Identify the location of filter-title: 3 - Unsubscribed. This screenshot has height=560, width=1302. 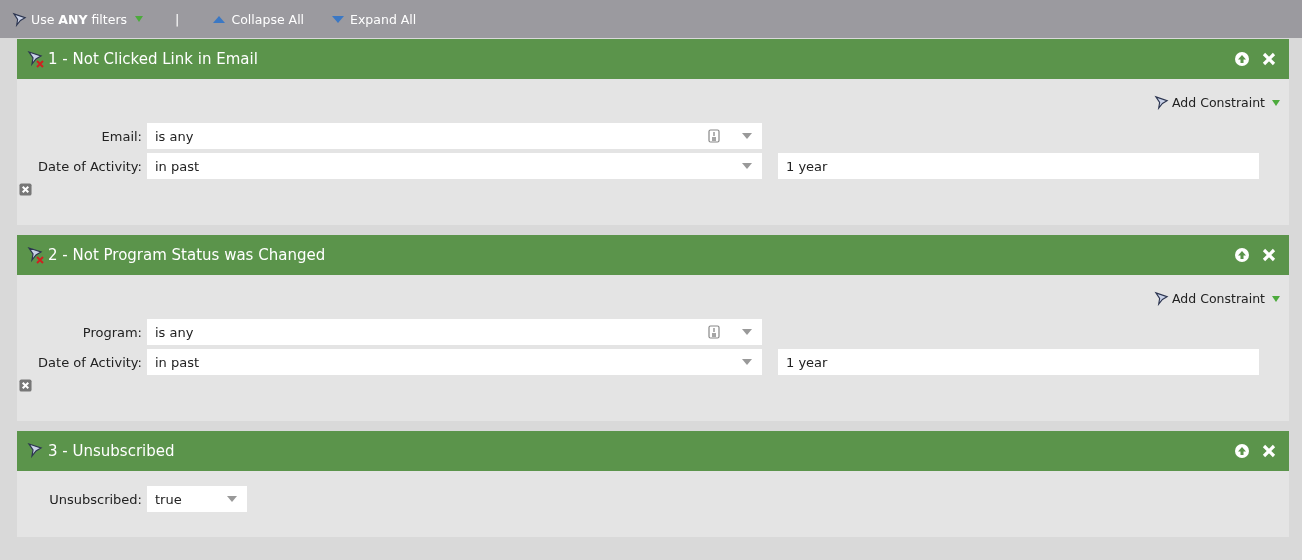
(111, 451).